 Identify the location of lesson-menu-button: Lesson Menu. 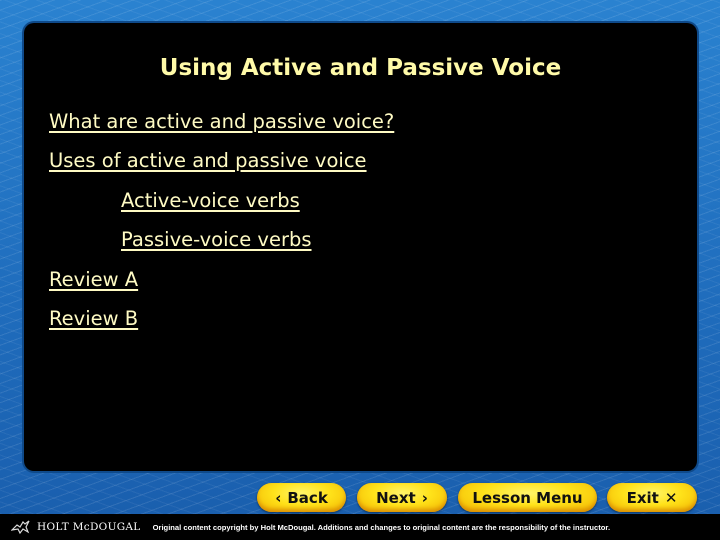
(527, 497).